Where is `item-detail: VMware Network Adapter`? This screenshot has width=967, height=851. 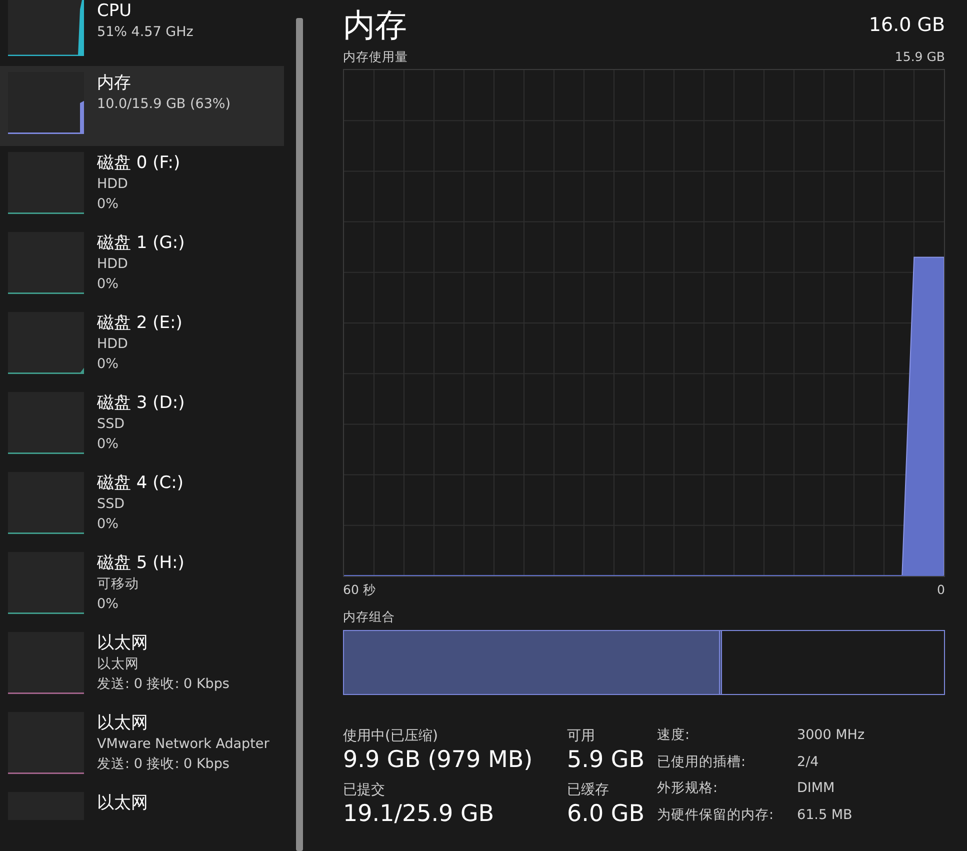 item-detail: VMware Network Adapter is located at coordinates (183, 744).